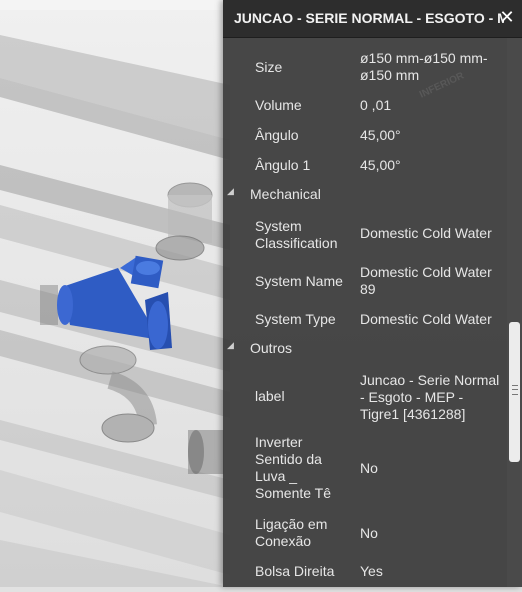 The image size is (522, 592). Describe the element at coordinates (369, 18) in the screenshot. I see `panel-title: JUNCAO - SERIE NORMAL - ESGOTO - MEP` at that location.